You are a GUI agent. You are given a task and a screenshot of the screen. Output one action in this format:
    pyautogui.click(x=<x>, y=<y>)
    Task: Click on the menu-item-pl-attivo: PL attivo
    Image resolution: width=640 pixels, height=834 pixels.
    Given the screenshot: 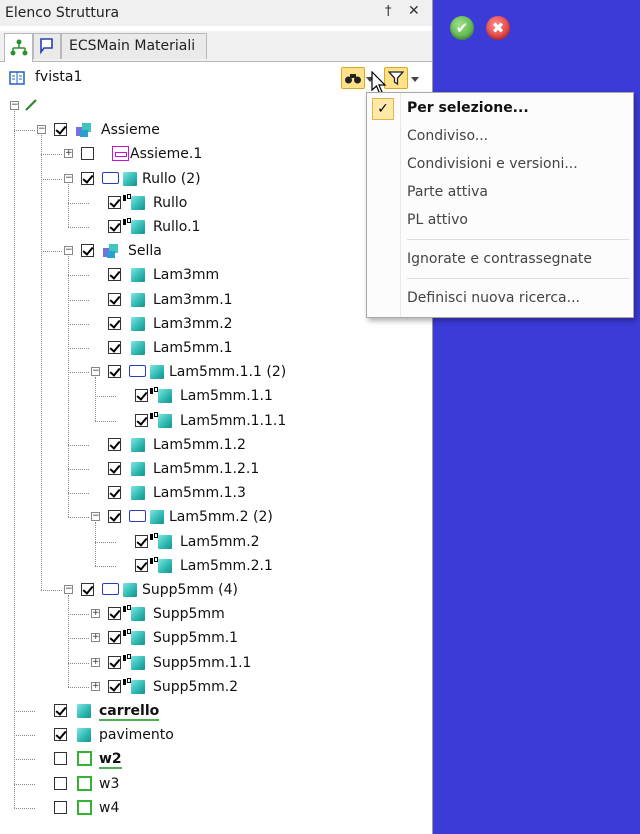 What is the action you would take?
    pyautogui.click(x=437, y=220)
    